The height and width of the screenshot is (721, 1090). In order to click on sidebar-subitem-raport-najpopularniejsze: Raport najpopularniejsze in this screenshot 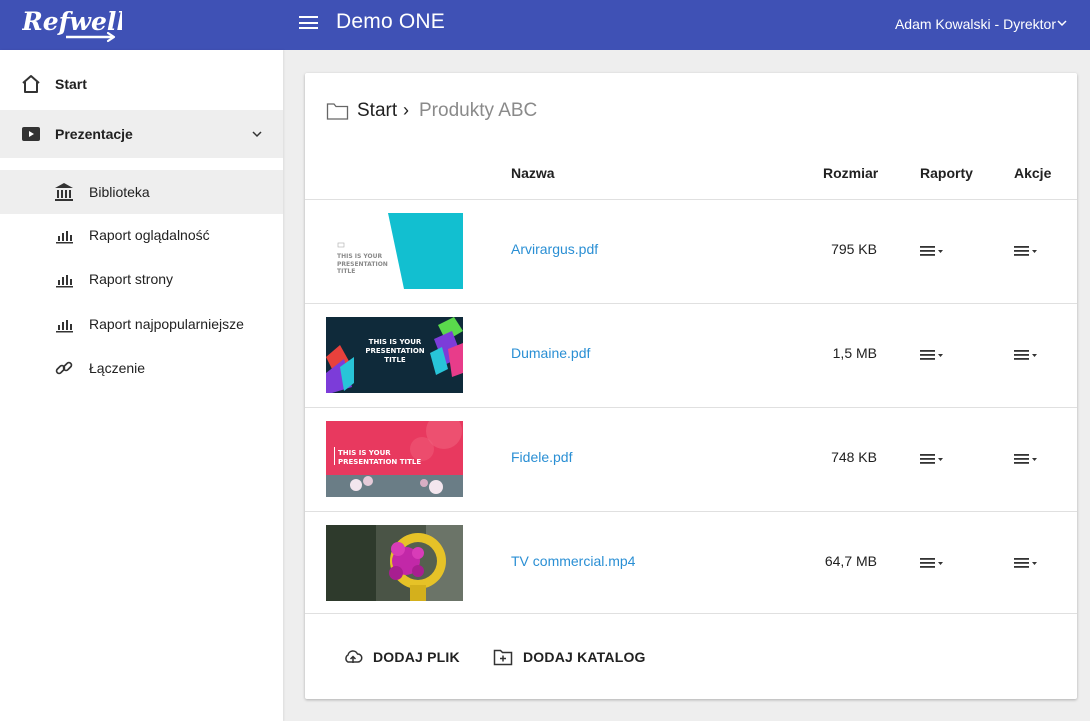, I will do `click(141, 324)`.